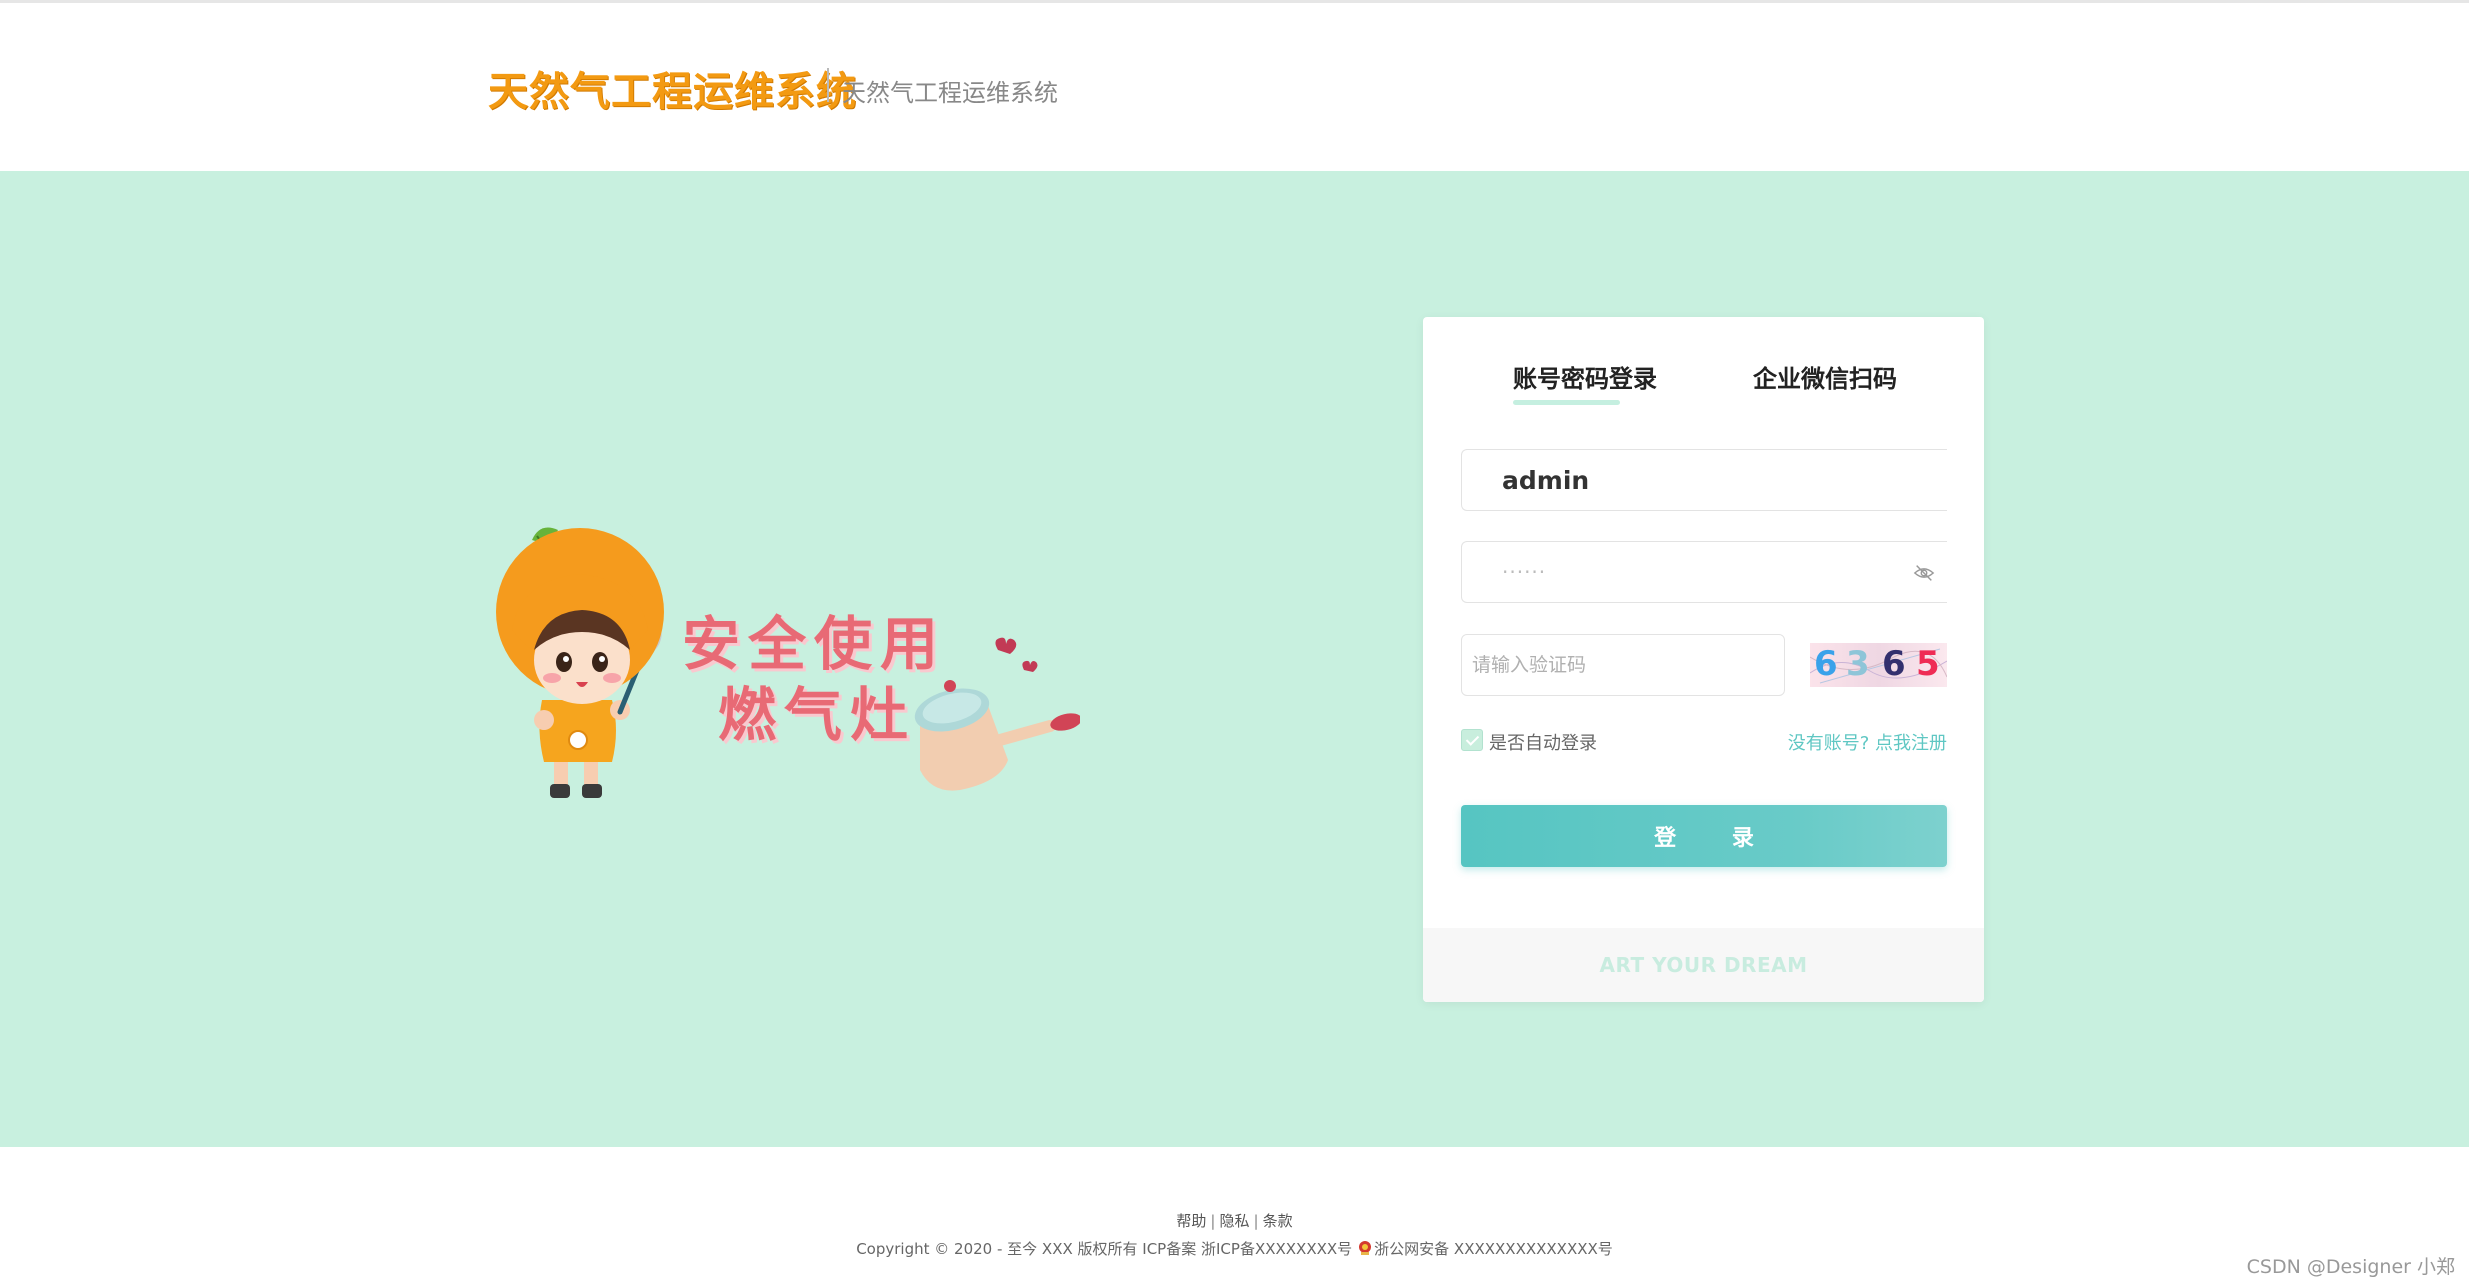 Image resolution: width=2469 pixels, height=1283 pixels. I want to click on slogan-line-2: 燃气灶, so click(817, 715).